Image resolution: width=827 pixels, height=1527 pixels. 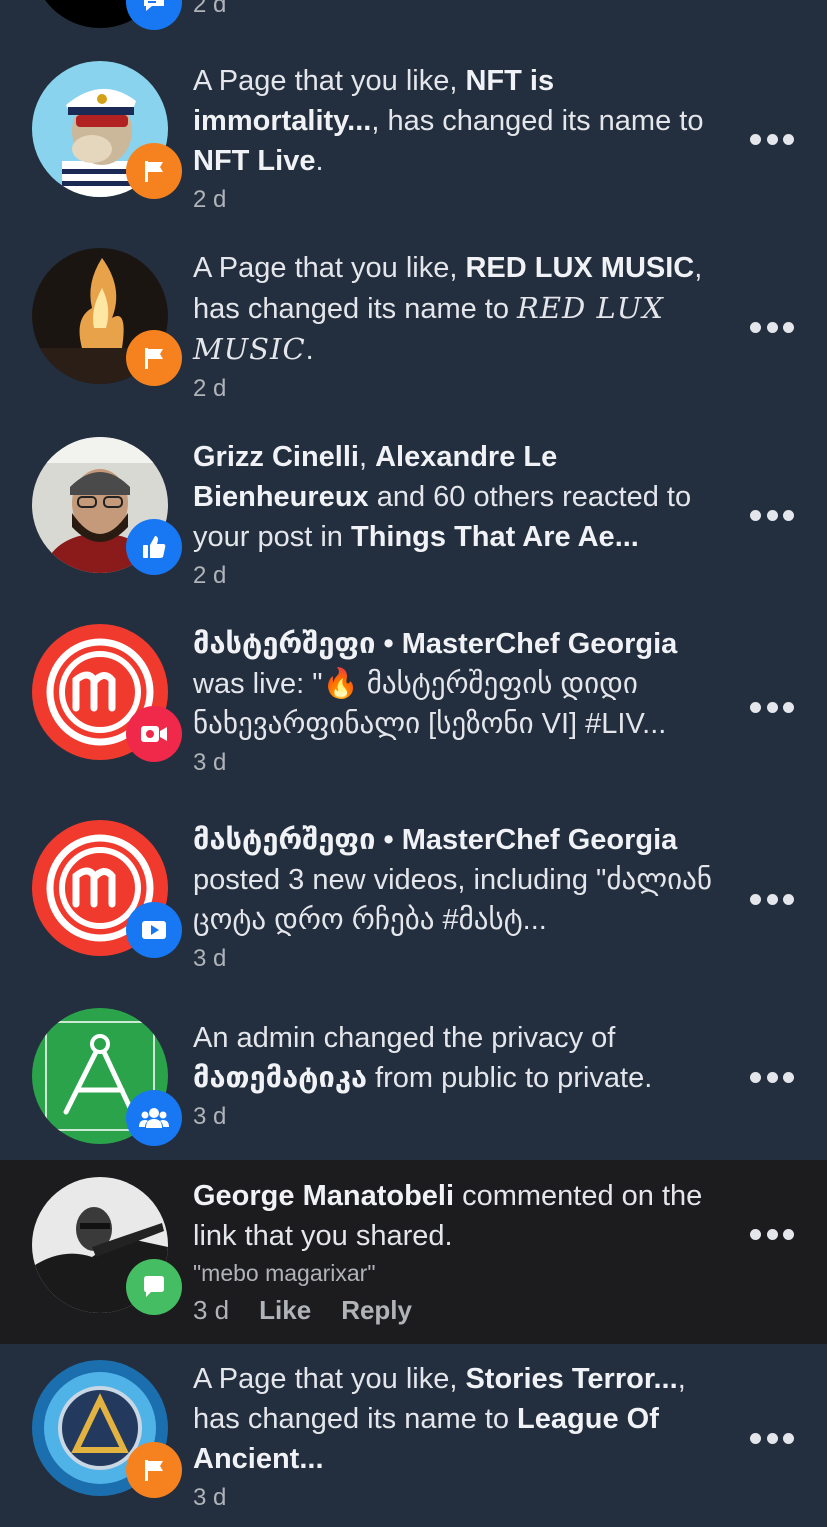 What do you see at coordinates (154, 734) in the screenshot?
I see `live-video-icon` at bounding box center [154, 734].